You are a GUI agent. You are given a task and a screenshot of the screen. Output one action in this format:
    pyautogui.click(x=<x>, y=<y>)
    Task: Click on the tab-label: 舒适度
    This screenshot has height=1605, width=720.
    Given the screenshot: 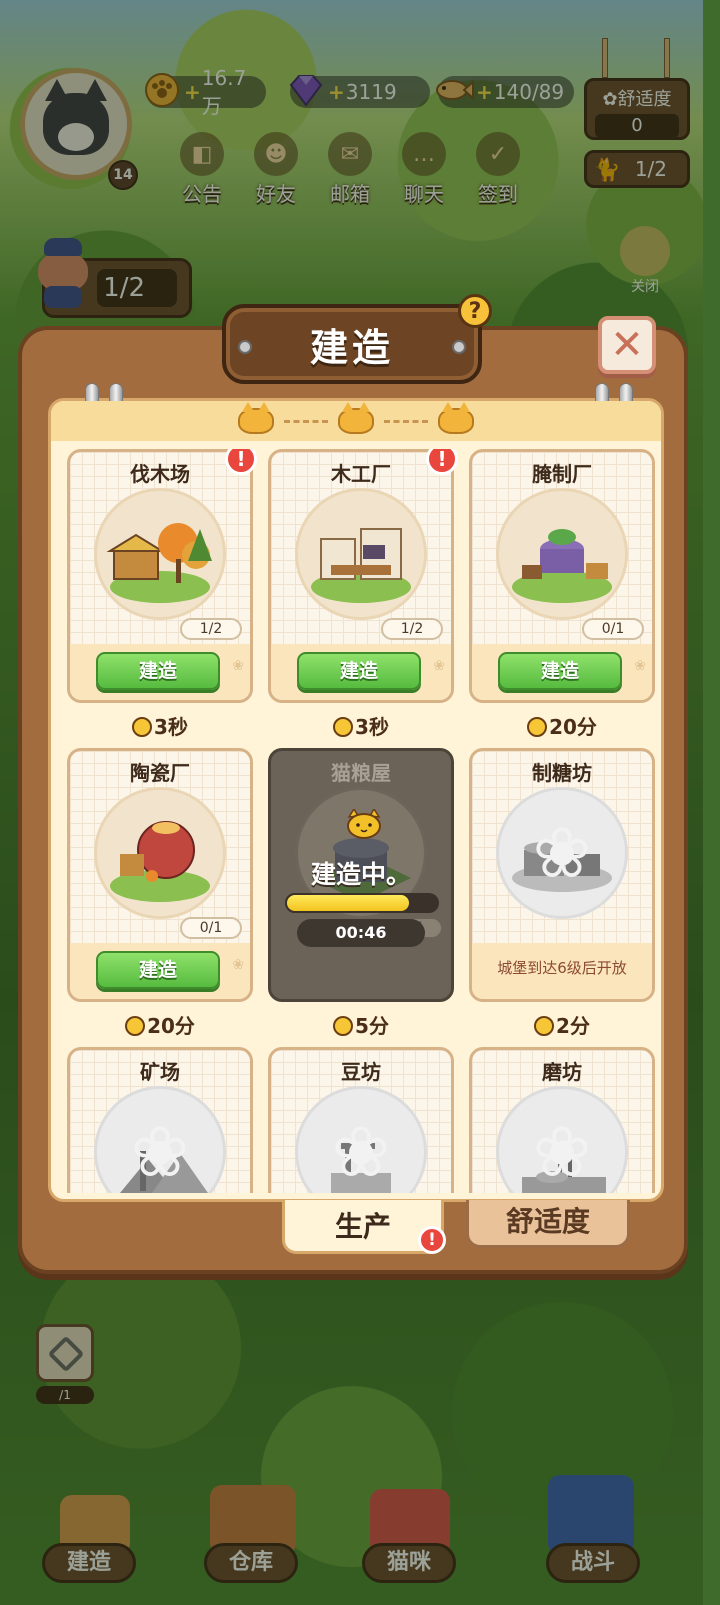 What is the action you would take?
    pyautogui.click(x=547, y=1221)
    